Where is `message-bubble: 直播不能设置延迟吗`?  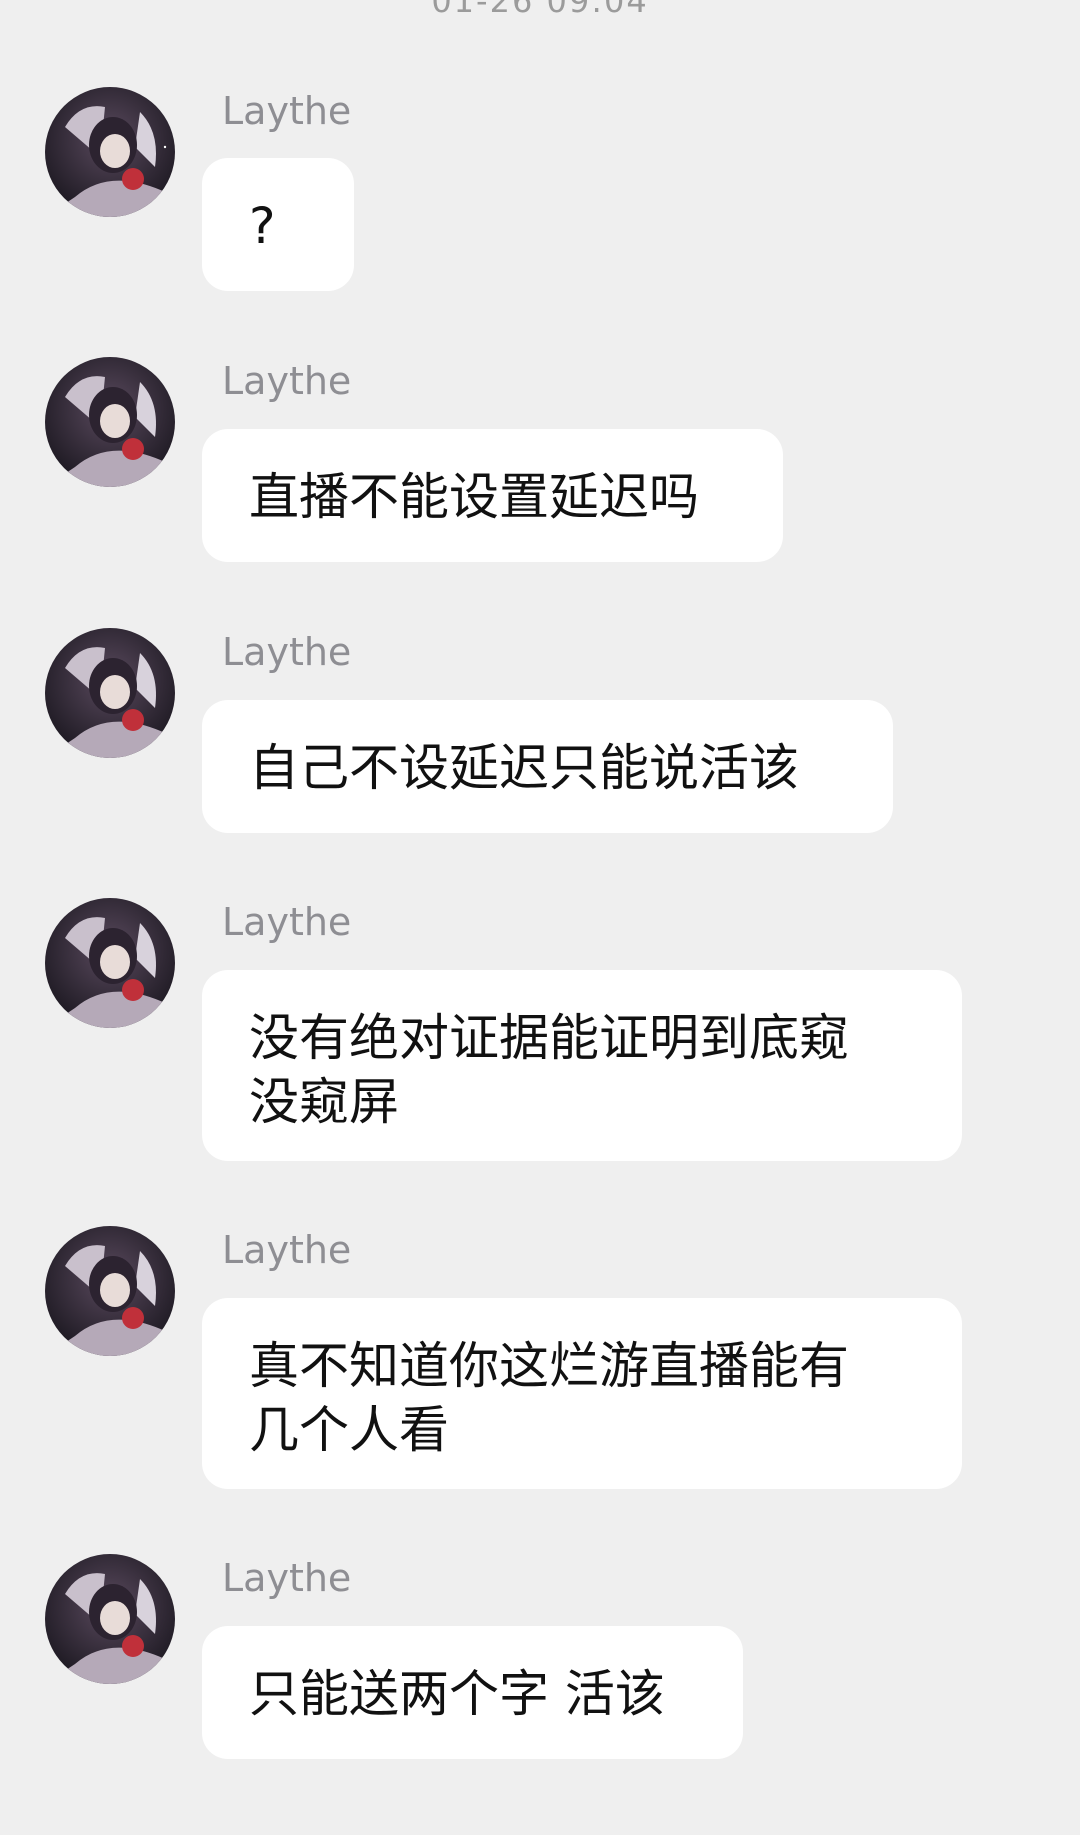
message-bubble: 直播不能设置延迟吗 is located at coordinates (492, 495).